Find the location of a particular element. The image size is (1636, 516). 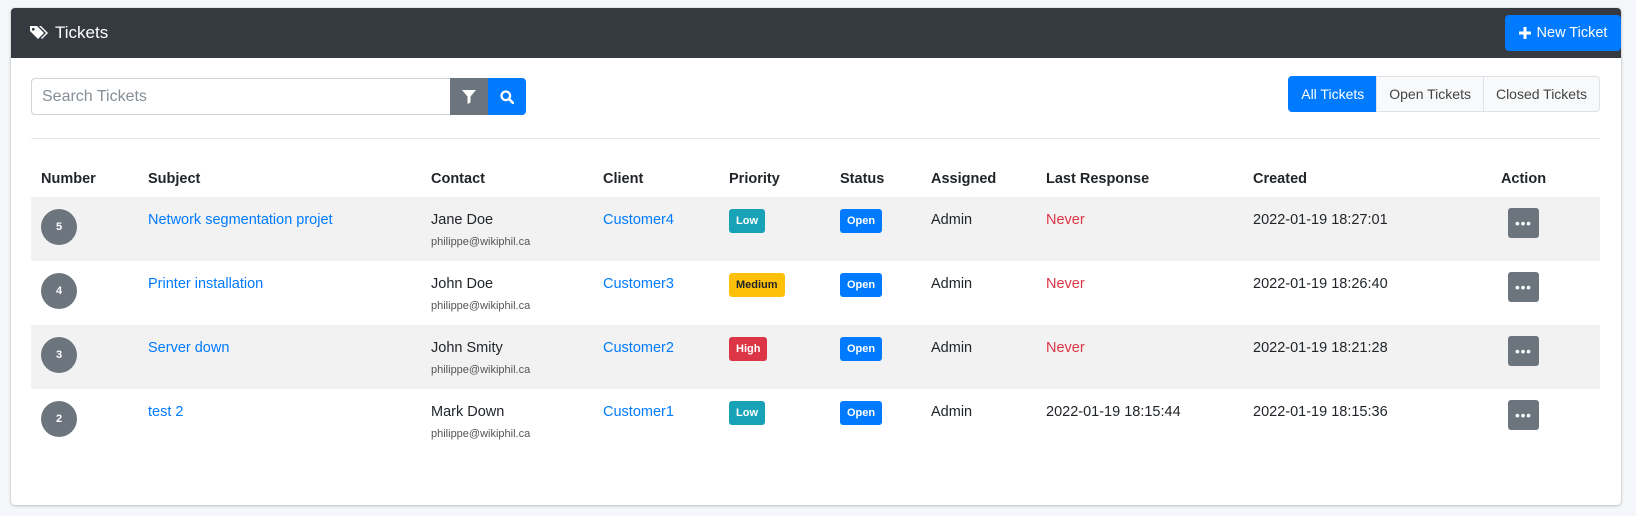

search-icon is located at coordinates (507, 96).